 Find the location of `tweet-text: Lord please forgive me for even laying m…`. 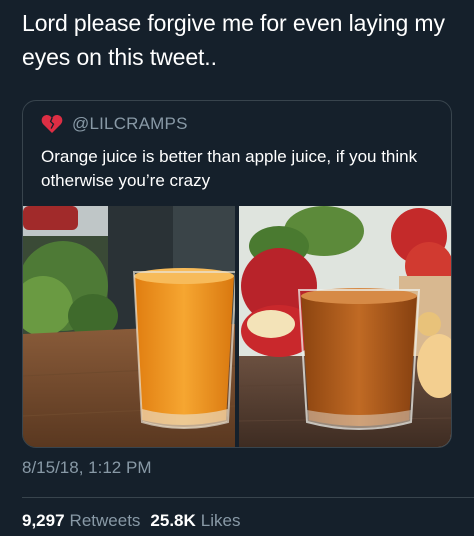

tweet-text: Lord please forgive me for even laying m… is located at coordinates (233, 40).